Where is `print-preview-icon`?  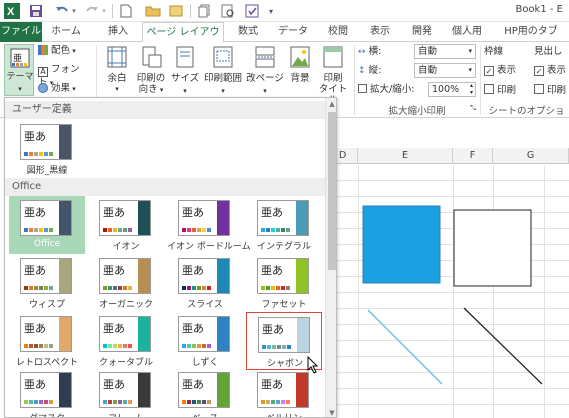
print-preview-icon is located at coordinates (228, 11).